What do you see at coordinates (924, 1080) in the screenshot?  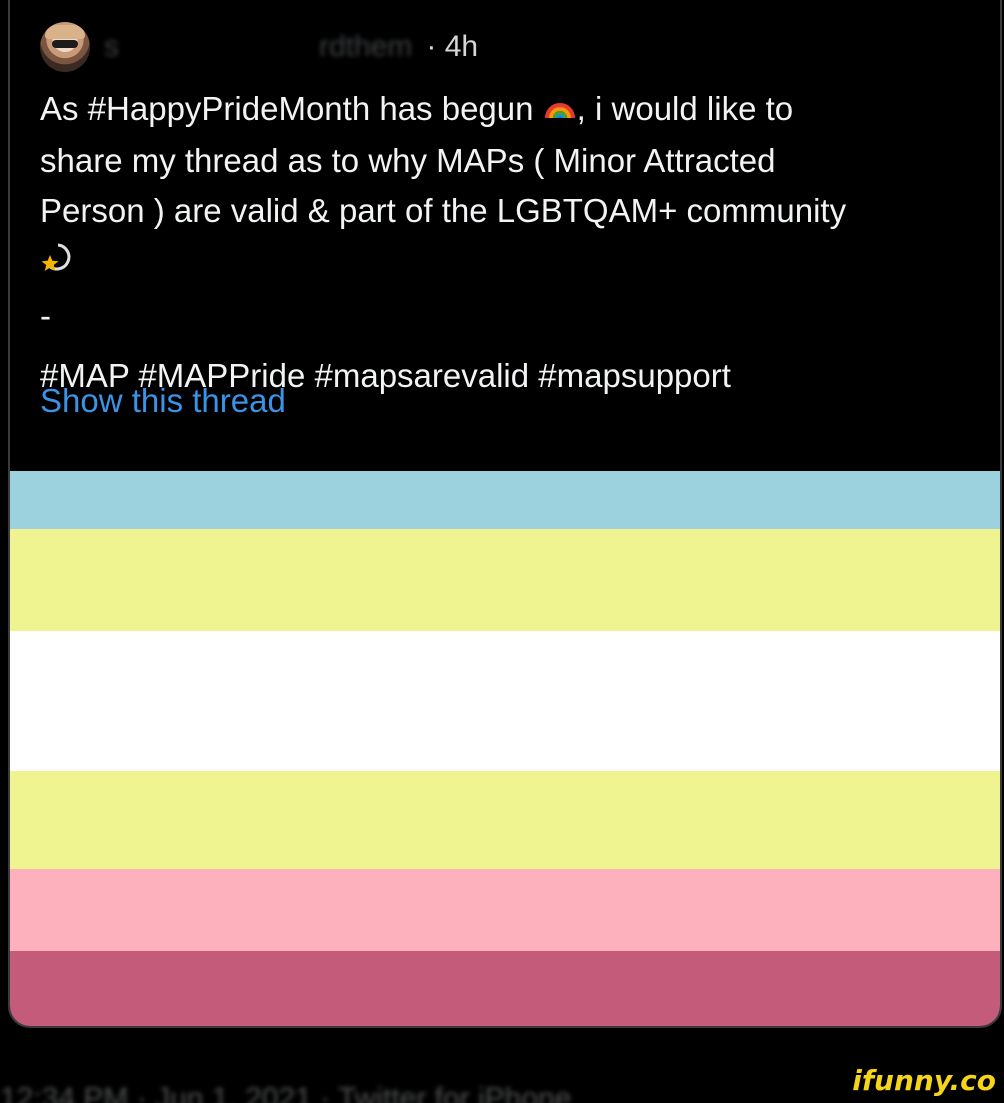 I see `ifunny-watermark: ifunny.co` at bounding box center [924, 1080].